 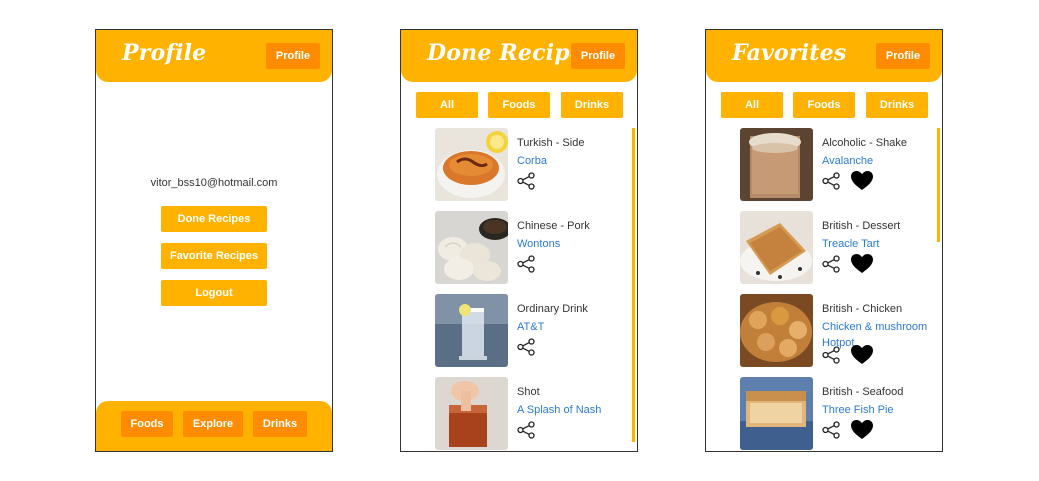 I want to click on recipe-name-link: Treacle Tart, so click(x=878, y=244).